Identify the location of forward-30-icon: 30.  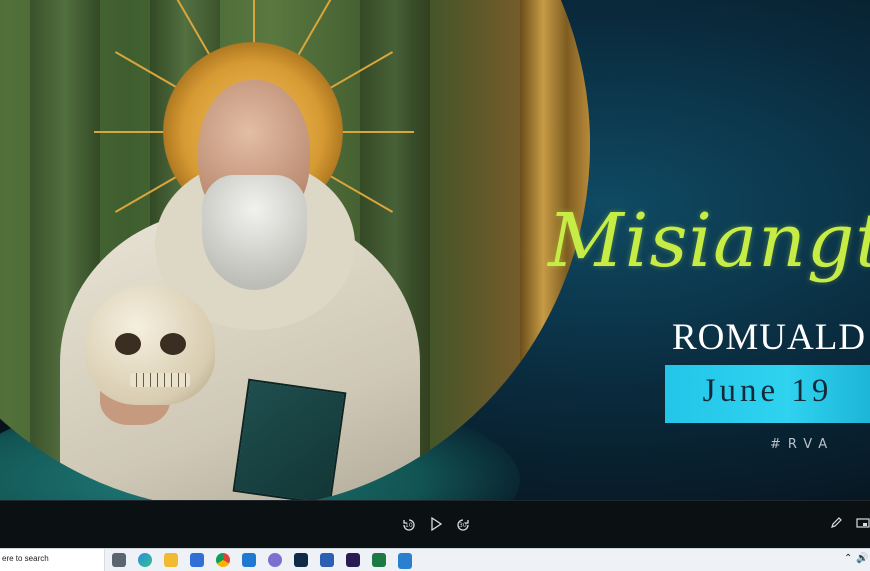
(463, 527).